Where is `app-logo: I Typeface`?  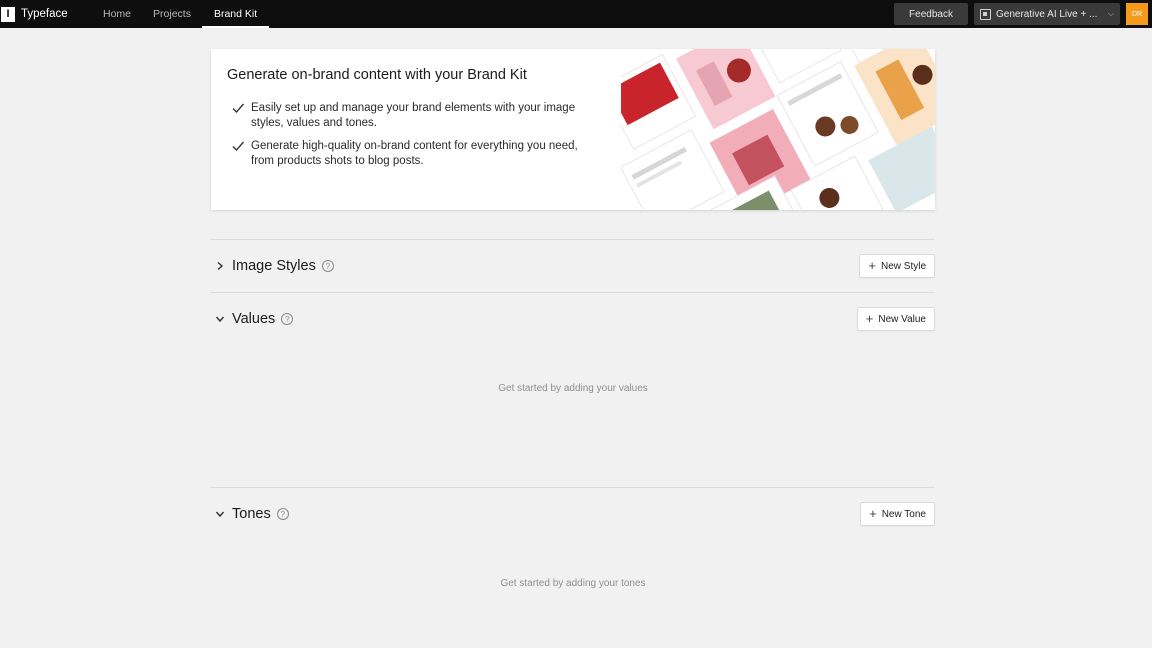
app-logo: I Typeface is located at coordinates (46, 14).